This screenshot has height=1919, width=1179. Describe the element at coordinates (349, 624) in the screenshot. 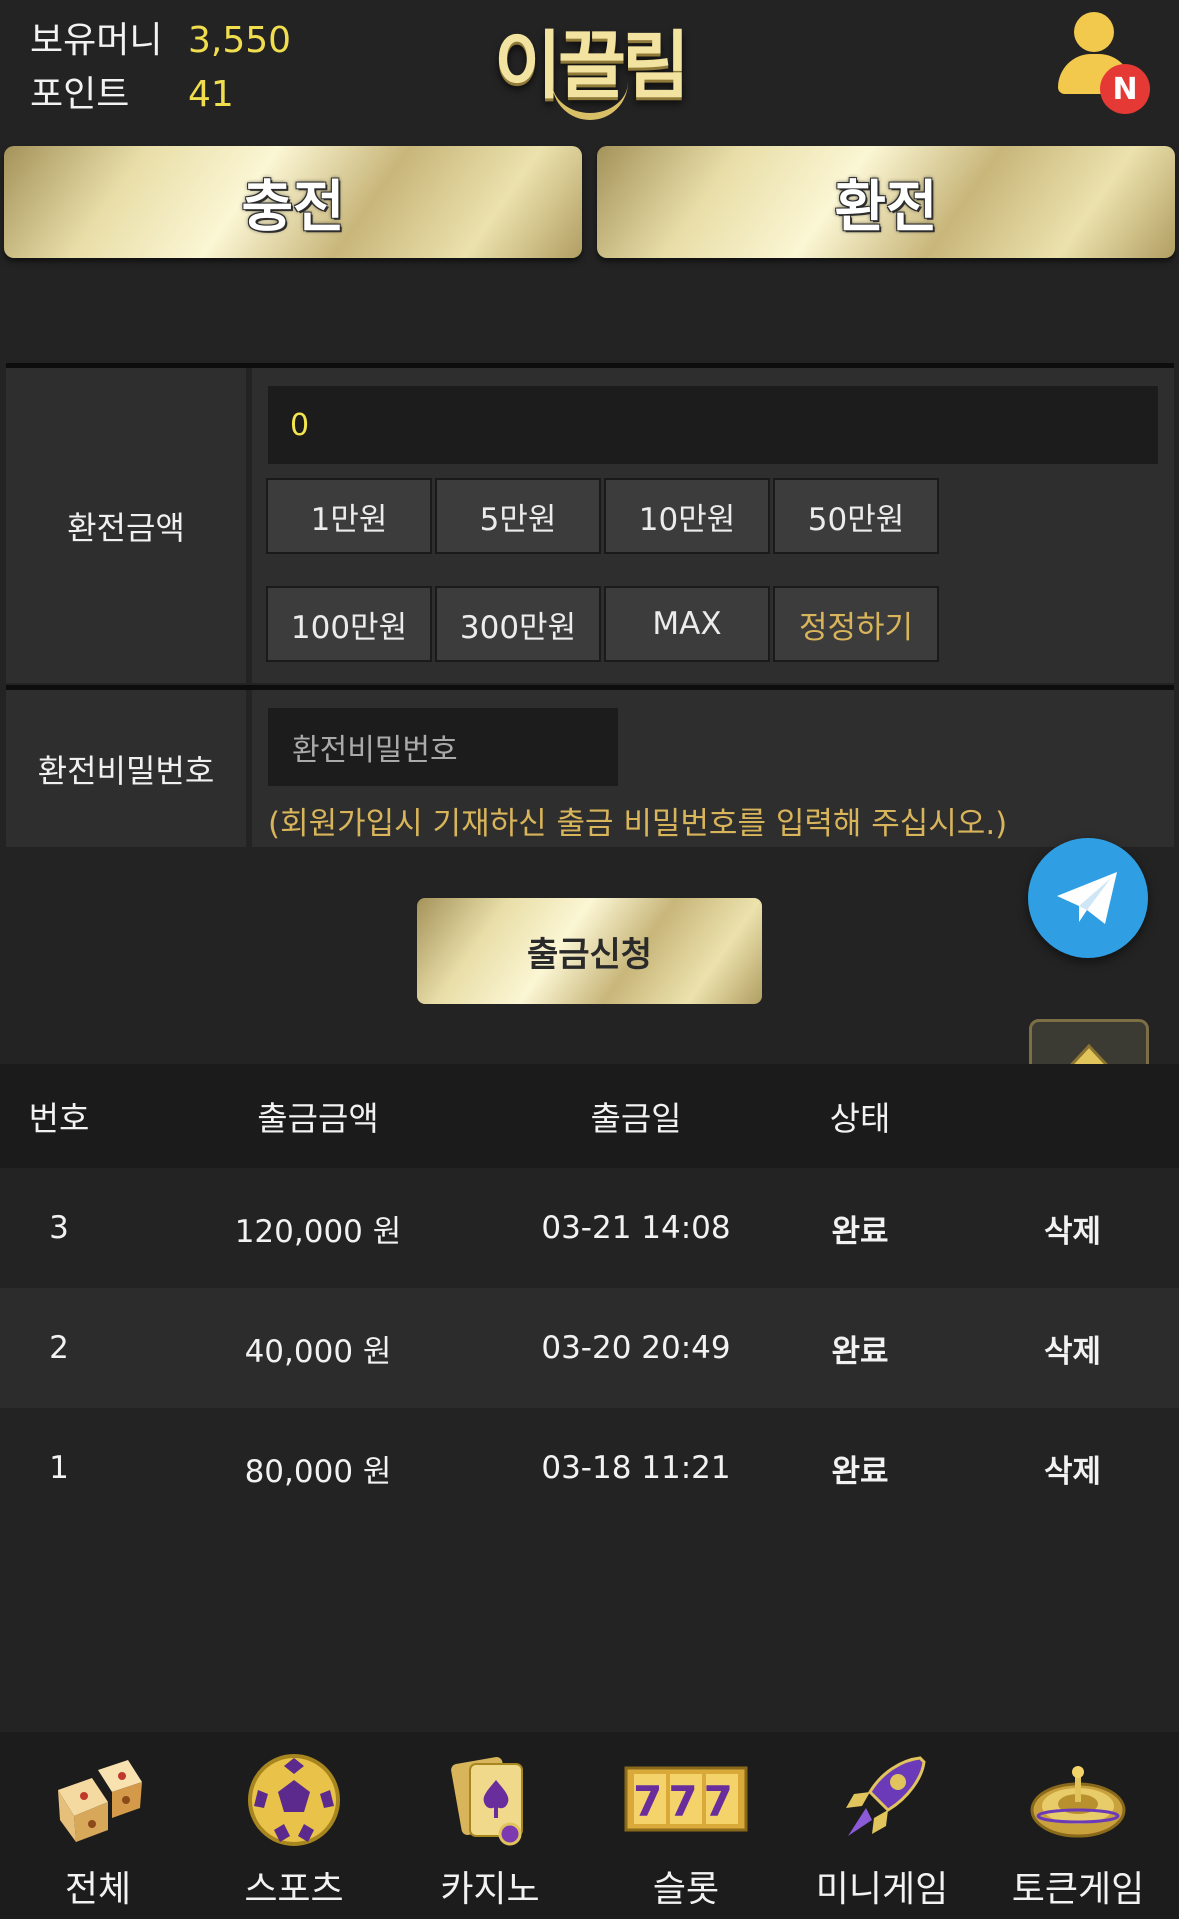

I see `chip-1m-button: 100만원` at that location.